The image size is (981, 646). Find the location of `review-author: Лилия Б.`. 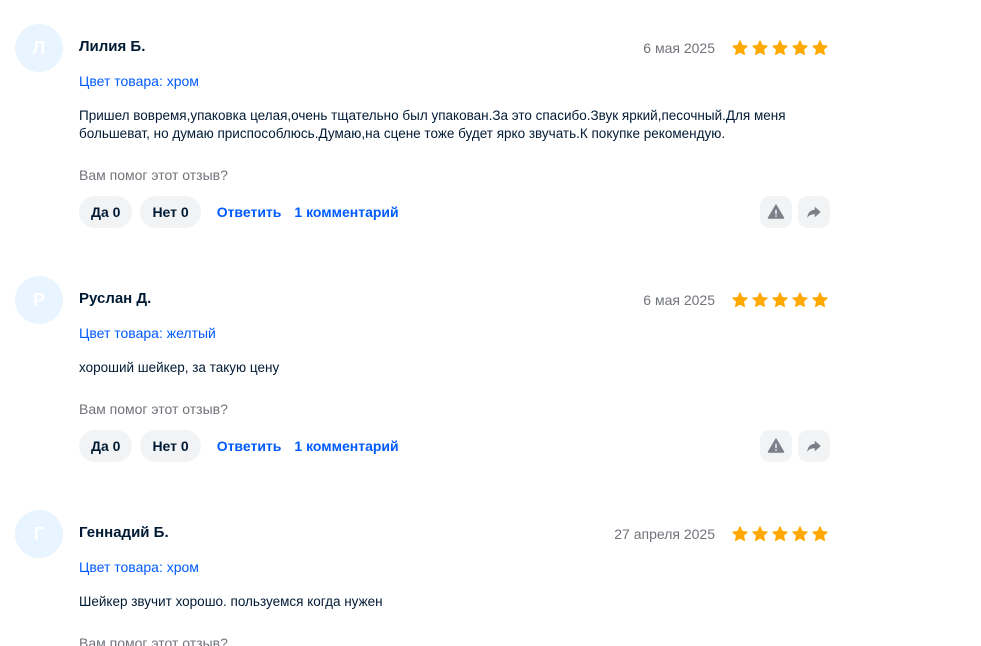

review-author: Лилия Б. is located at coordinates (112, 46).